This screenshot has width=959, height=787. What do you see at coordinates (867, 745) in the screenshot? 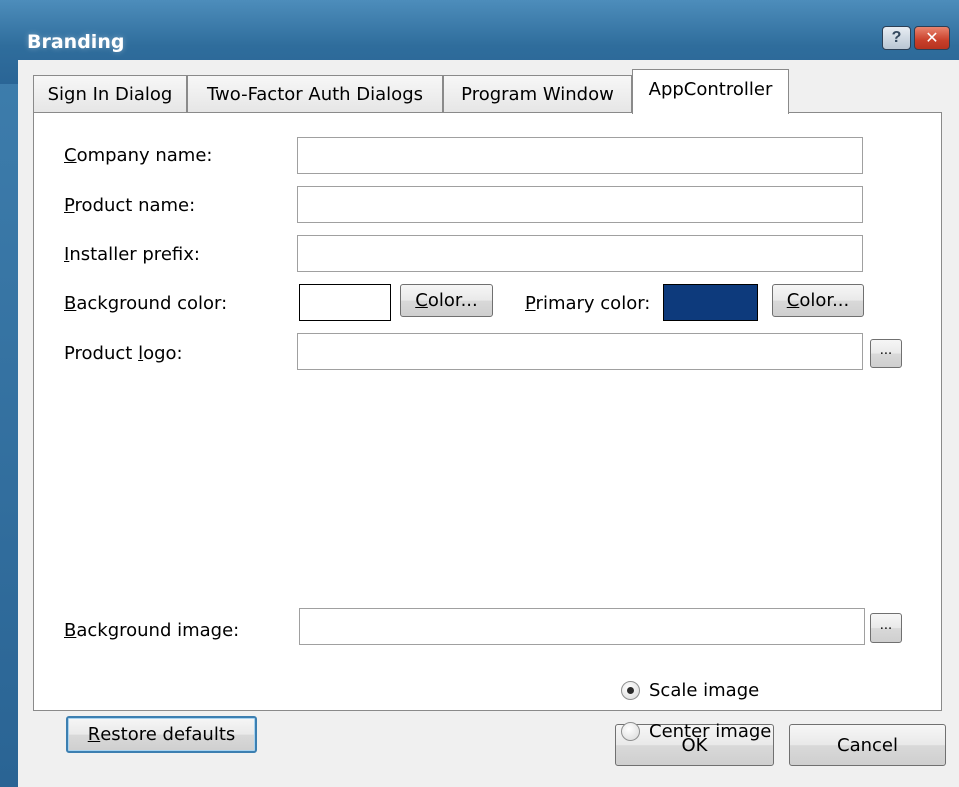
I see `cancel-button: Cancel` at bounding box center [867, 745].